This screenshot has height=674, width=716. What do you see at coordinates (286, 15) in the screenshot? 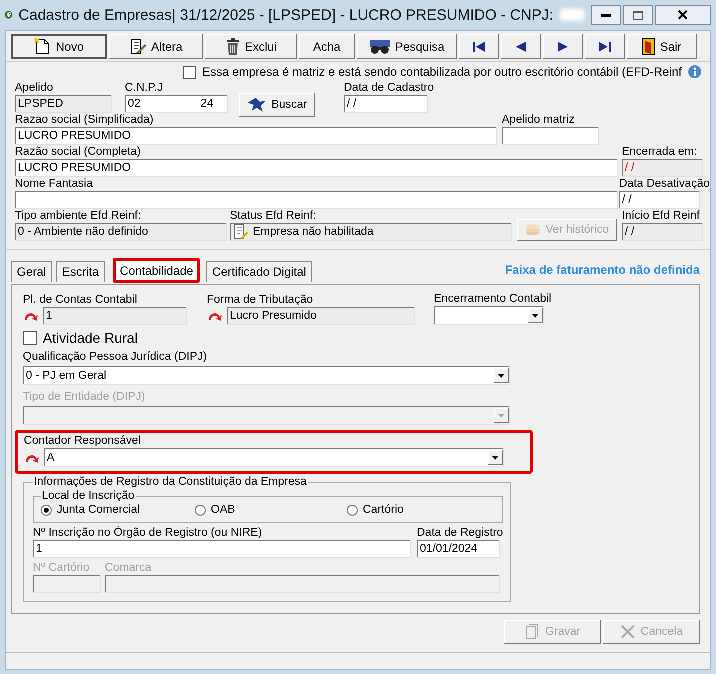
I see `window-title: Cadastro de Empresas| 31/12/2025 - [LPSPED] - LUCRO PRESUMIDO - CNPJ:` at bounding box center [286, 15].